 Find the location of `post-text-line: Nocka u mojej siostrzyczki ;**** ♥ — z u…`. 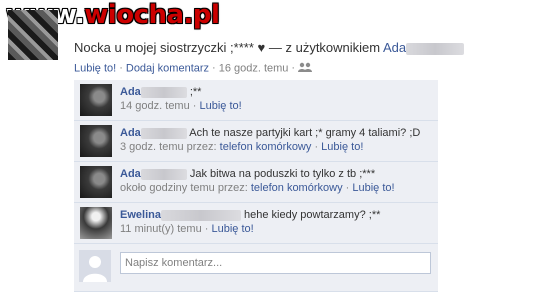

post-text-line: Nocka u mojej siostrzyczki ;**** ♥ — z u… is located at coordinates (269, 47).